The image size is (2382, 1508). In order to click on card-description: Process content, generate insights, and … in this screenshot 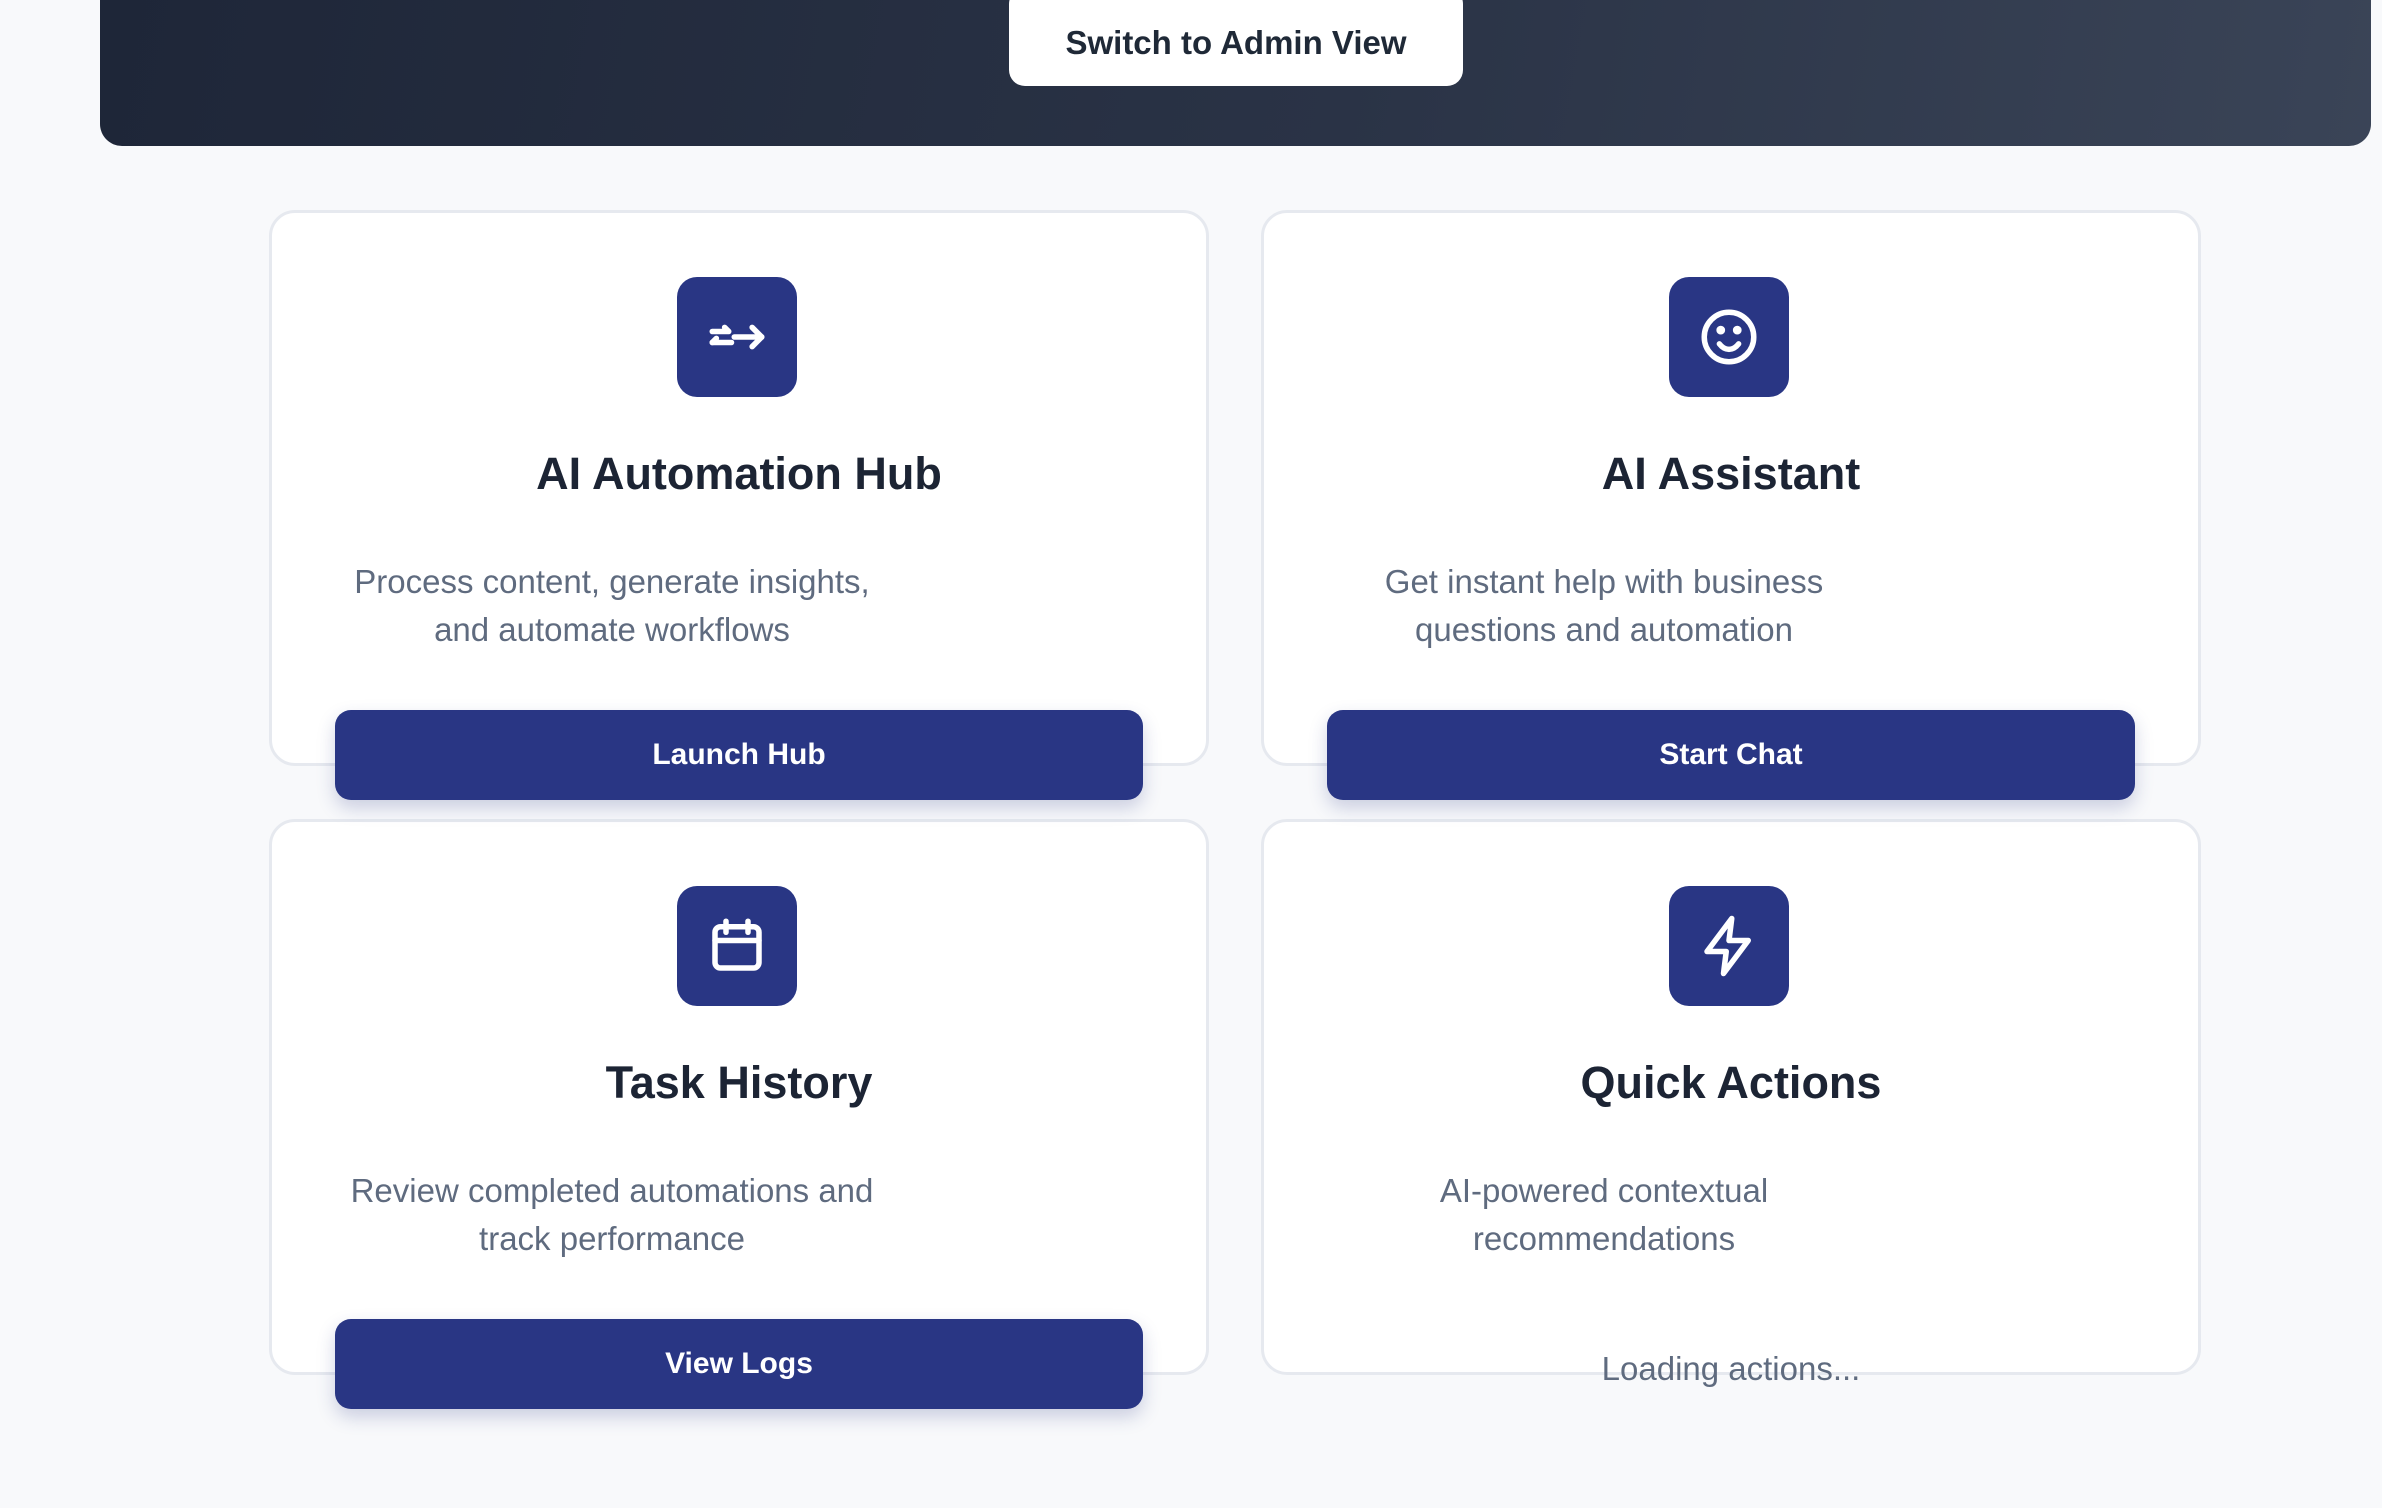, I will do `click(612, 605)`.